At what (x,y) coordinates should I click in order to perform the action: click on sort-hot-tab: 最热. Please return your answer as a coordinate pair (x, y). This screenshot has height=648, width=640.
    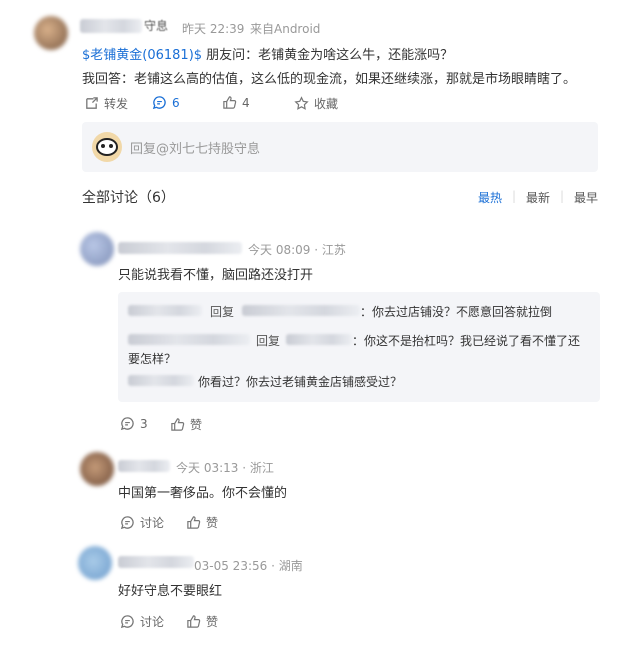
    Looking at the image, I should click on (490, 197).